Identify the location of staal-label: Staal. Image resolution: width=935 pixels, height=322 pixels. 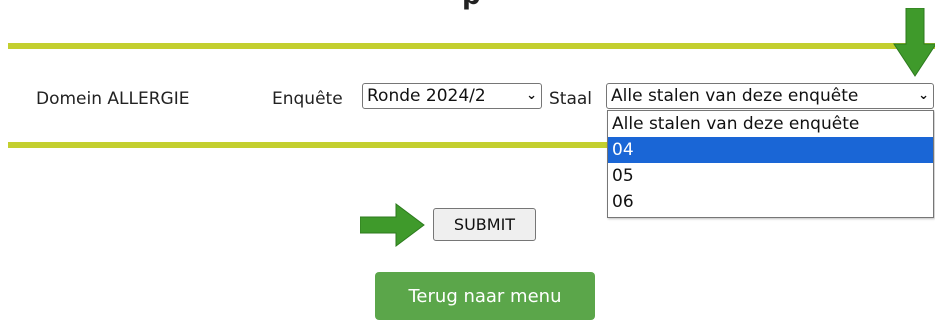
(571, 99).